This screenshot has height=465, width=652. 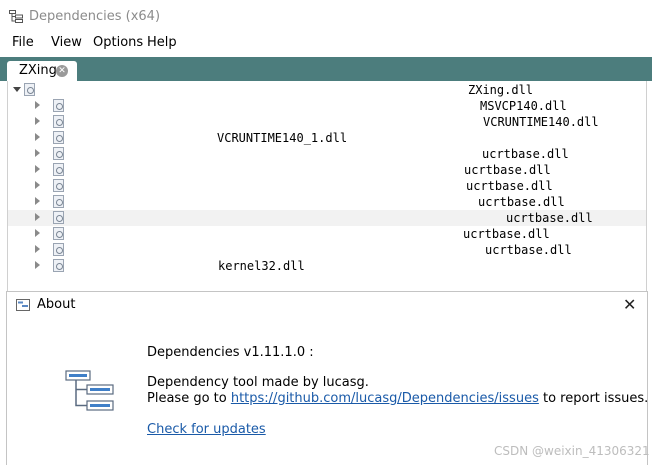 What do you see at coordinates (327, 218) in the screenshot?
I see `tree-row-selected: ucrtbase.dll` at bounding box center [327, 218].